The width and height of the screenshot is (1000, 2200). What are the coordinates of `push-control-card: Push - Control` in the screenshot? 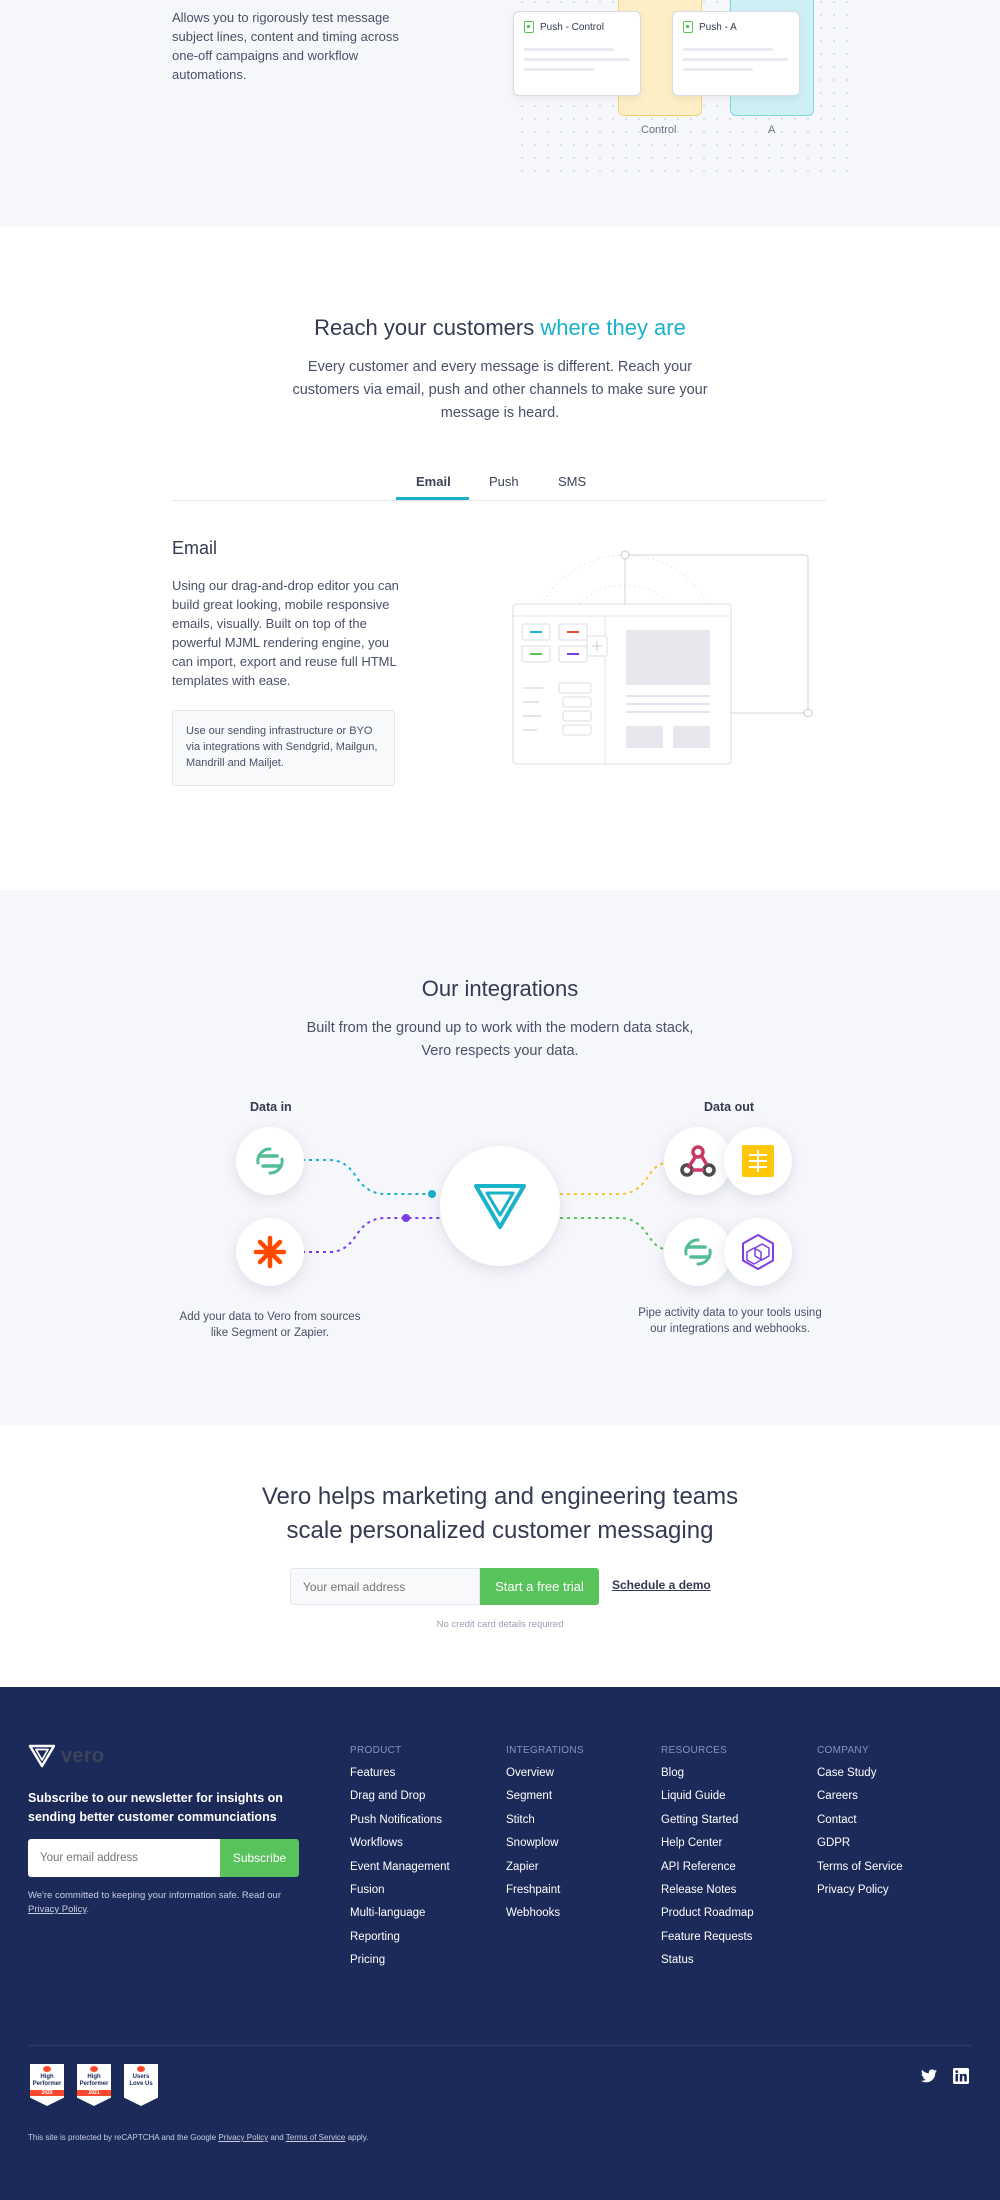 It's located at (577, 53).